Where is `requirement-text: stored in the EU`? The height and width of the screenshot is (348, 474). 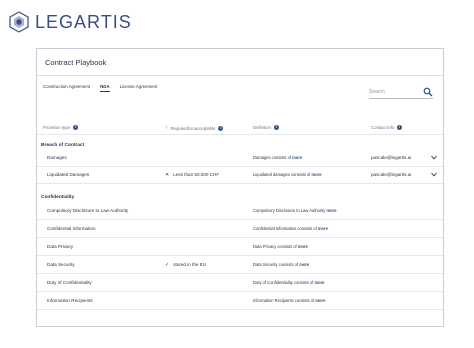 requirement-text: stored in the EU is located at coordinates (190, 264).